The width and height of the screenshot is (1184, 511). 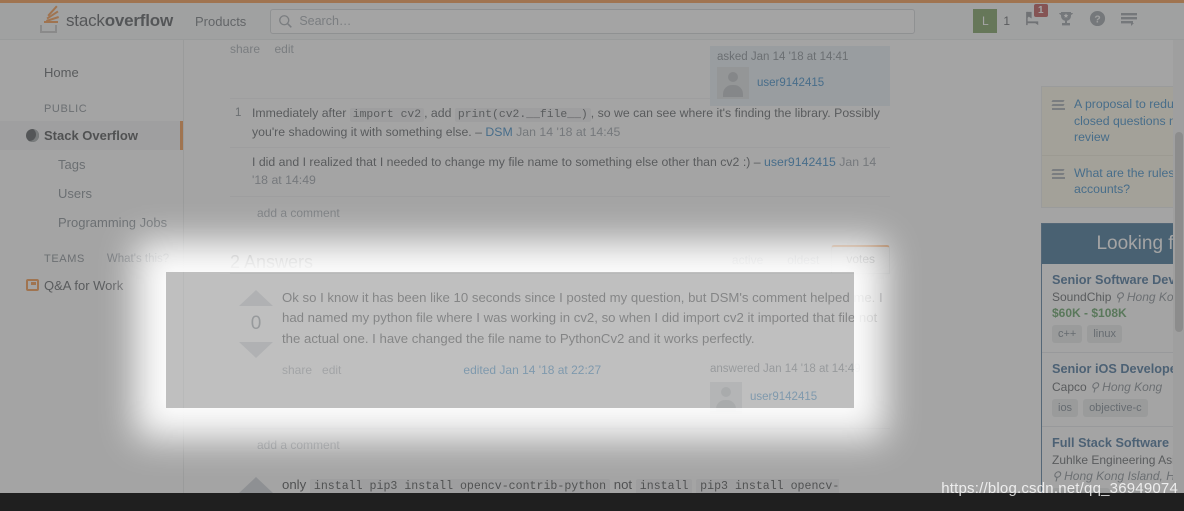 I want to click on question-asker-card: asked Jan 14 '18 at 14:41 user9142415, so click(x=800, y=76).